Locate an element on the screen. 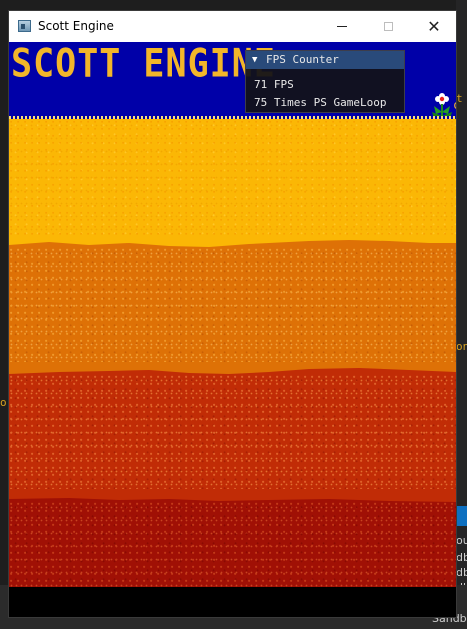 The image size is (467, 629). fps-counter-title: FPS Counter is located at coordinates (302, 59).